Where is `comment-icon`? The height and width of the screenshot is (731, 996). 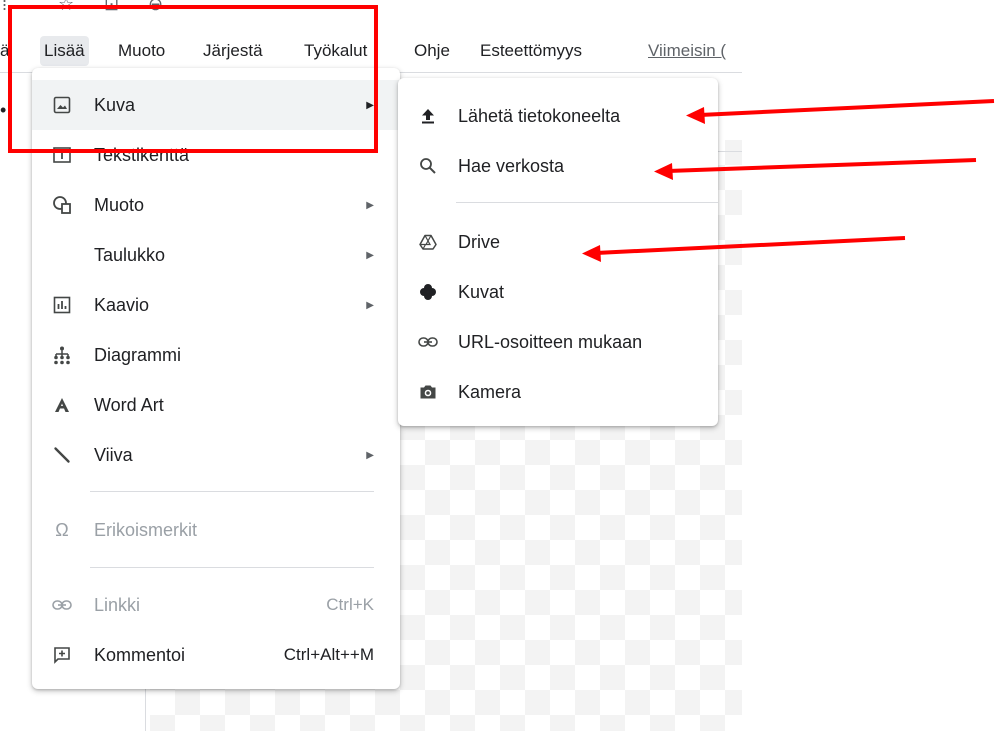 comment-icon is located at coordinates (62, 655).